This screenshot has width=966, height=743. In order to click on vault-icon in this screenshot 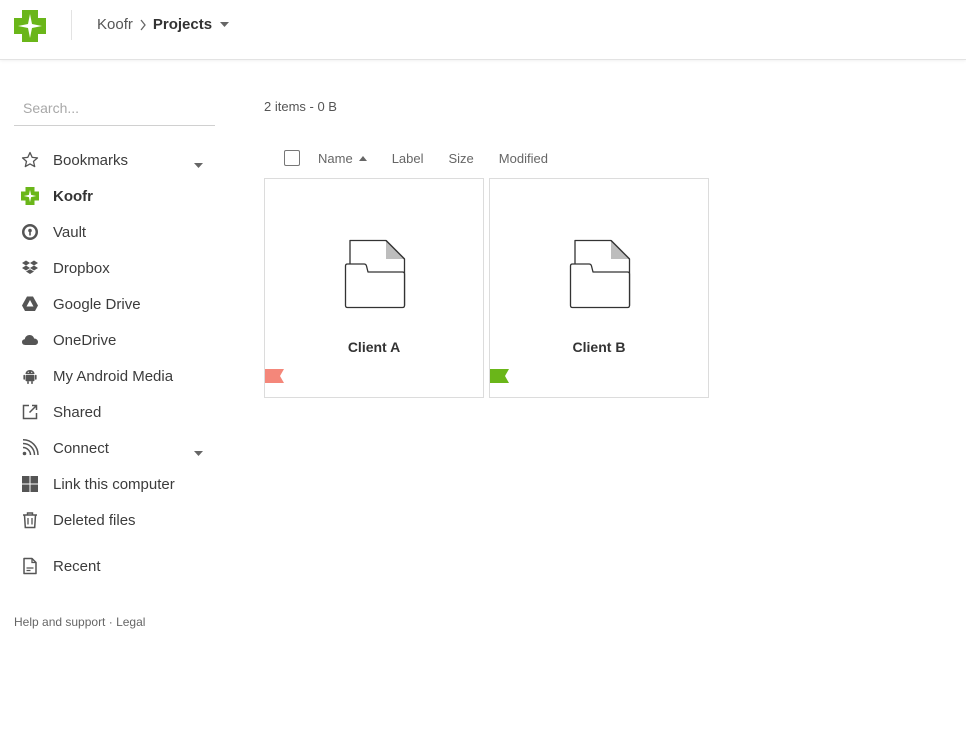, I will do `click(30, 232)`.